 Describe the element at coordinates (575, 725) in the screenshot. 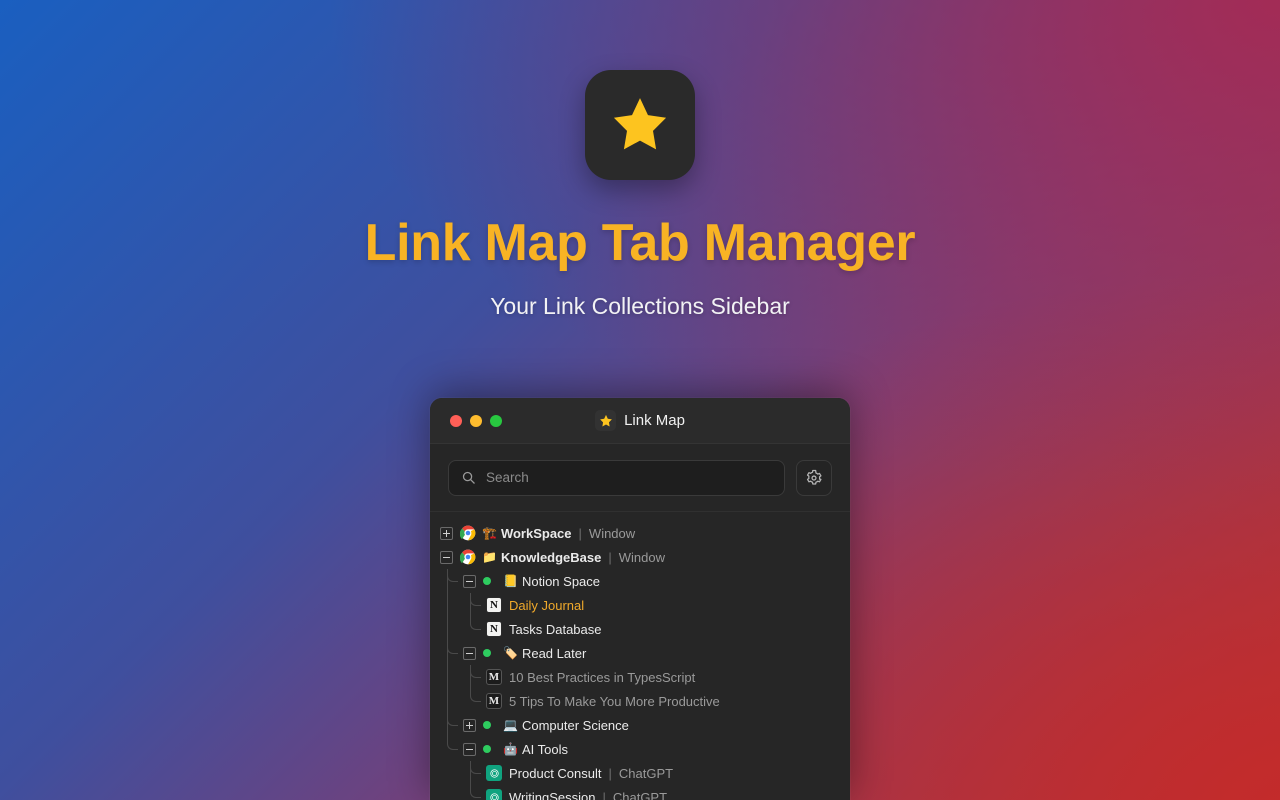

I see `tree-item-label: Computer Science` at that location.